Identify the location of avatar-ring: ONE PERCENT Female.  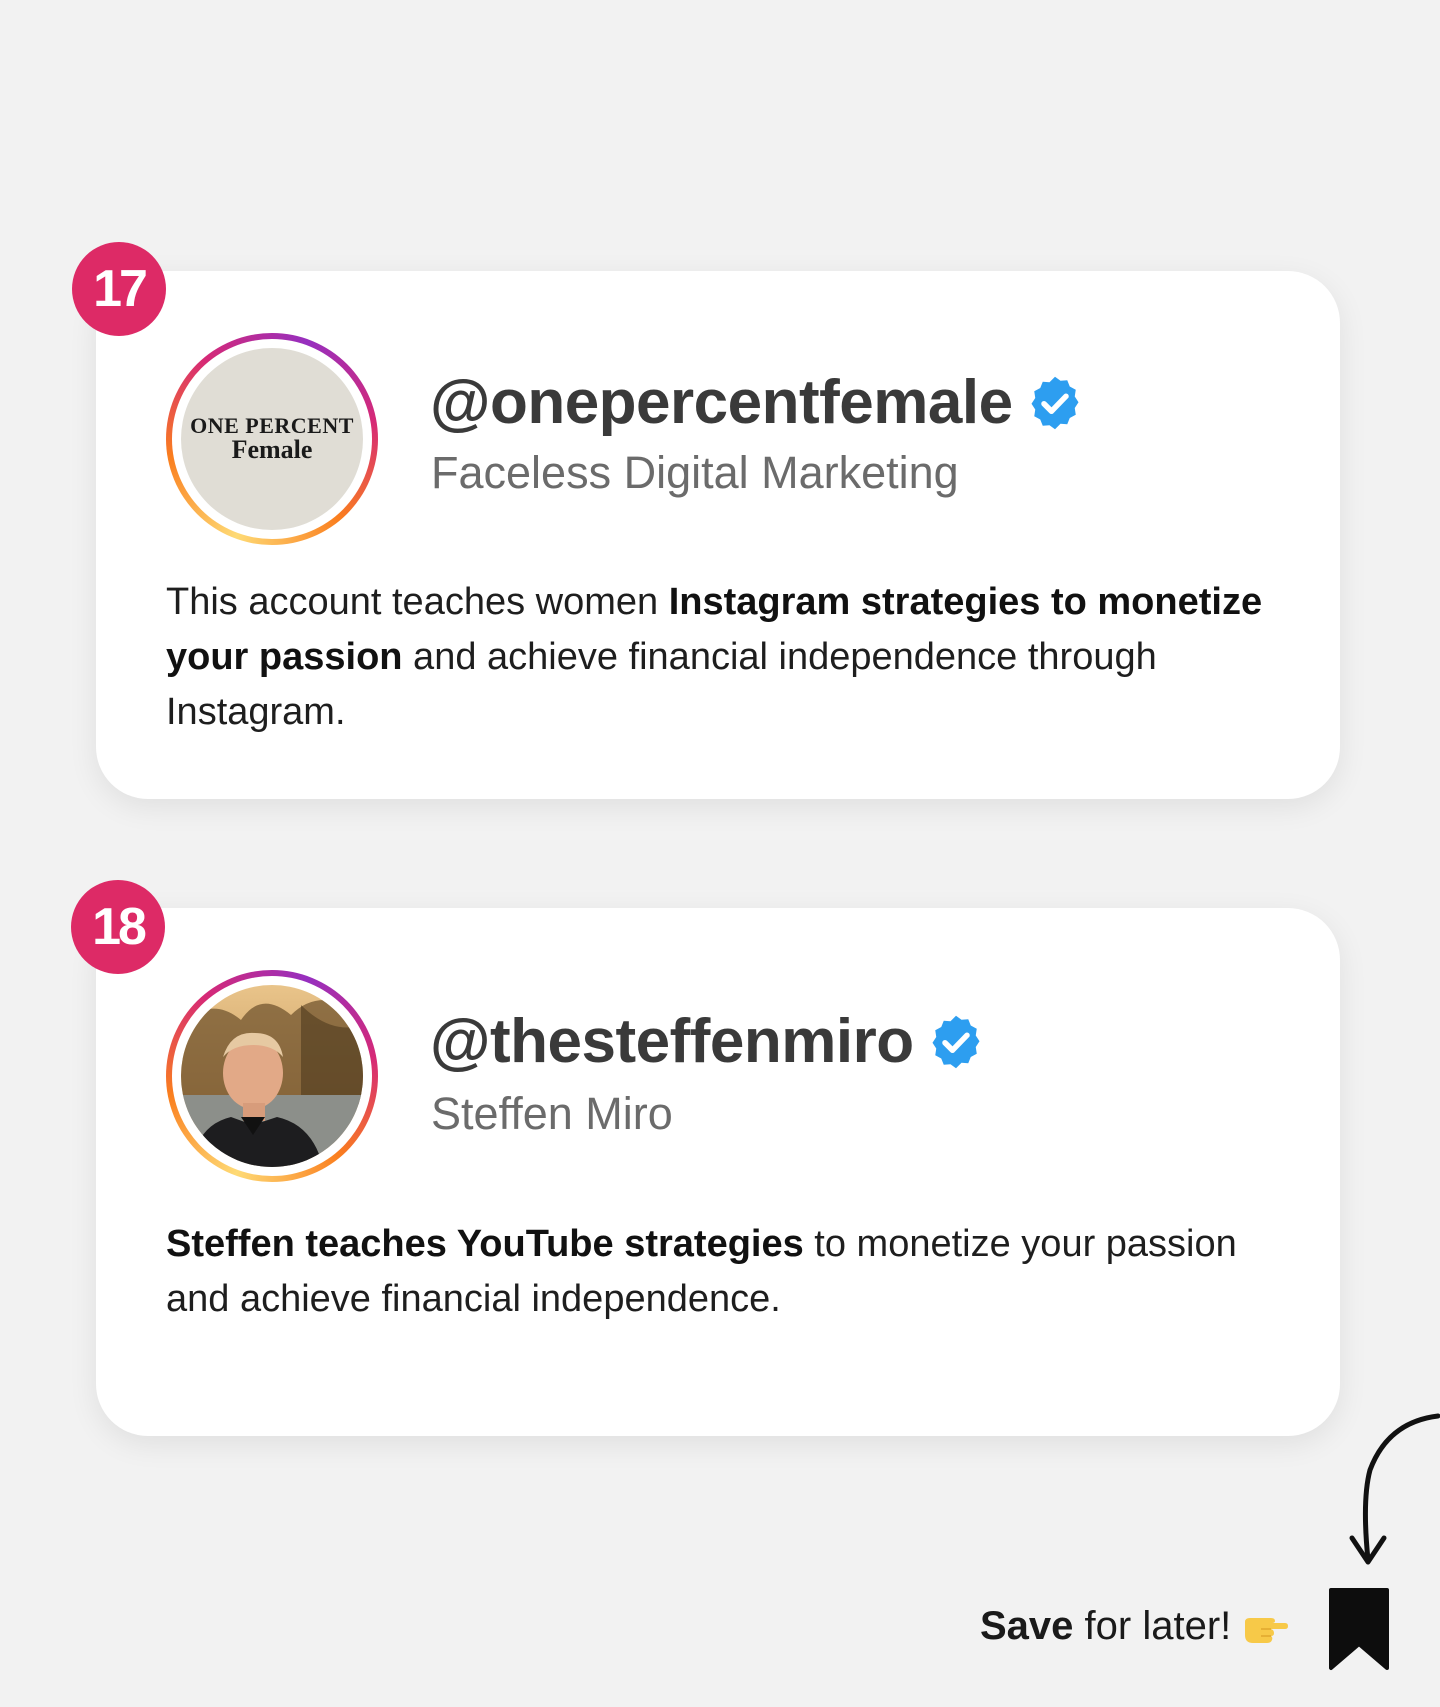
(272, 439).